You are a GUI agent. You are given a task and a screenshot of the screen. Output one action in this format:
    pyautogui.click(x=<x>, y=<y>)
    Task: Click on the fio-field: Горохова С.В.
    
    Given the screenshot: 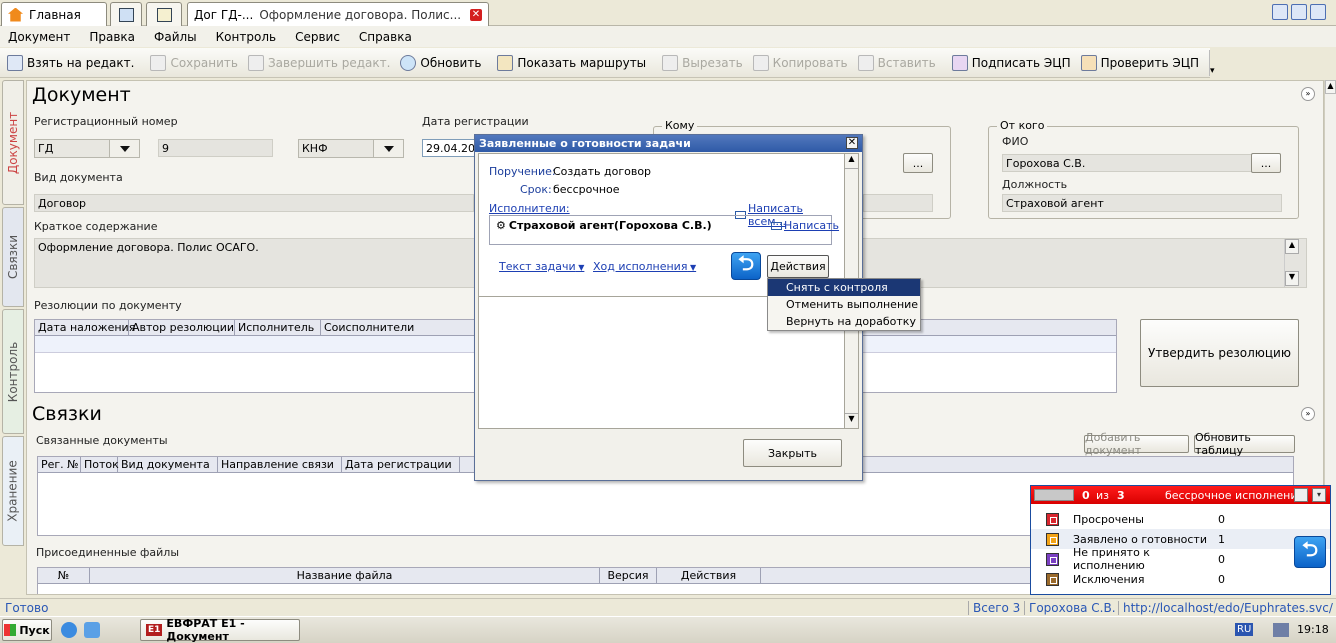 What is the action you would take?
    pyautogui.click(x=1127, y=163)
    